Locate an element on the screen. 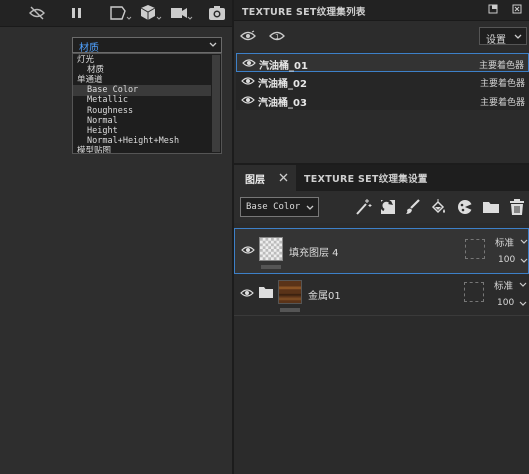  texture-set-name: 汽油桶_02 is located at coordinates (282, 84).